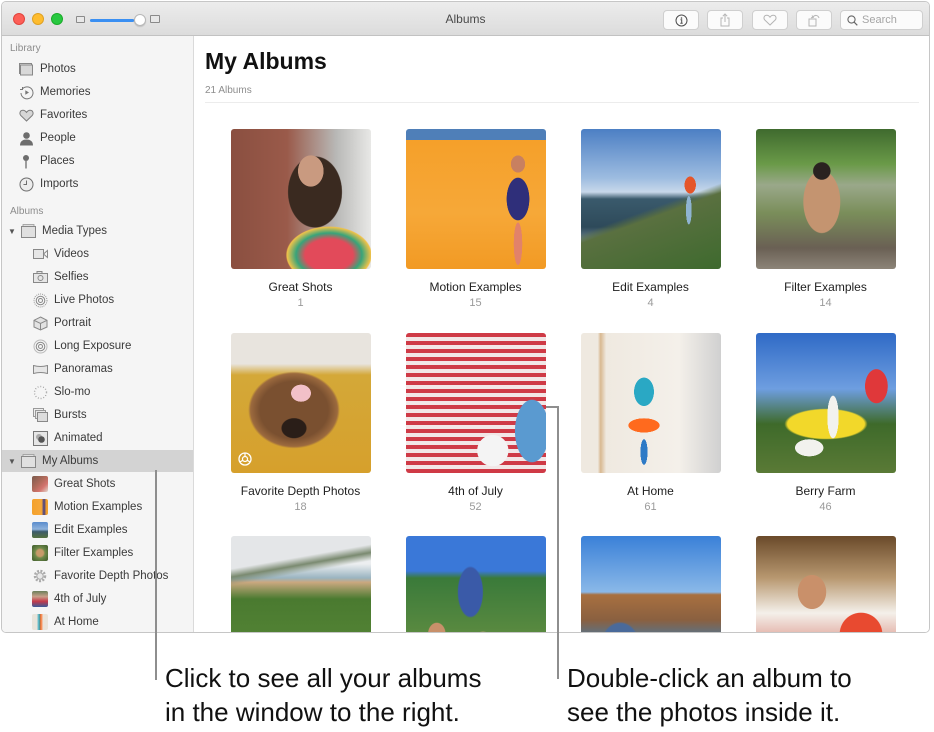  What do you see at coordinates (650, 303) in the screenshot?
I see `album-photo-count: 4` at bounding box center [650, 303].